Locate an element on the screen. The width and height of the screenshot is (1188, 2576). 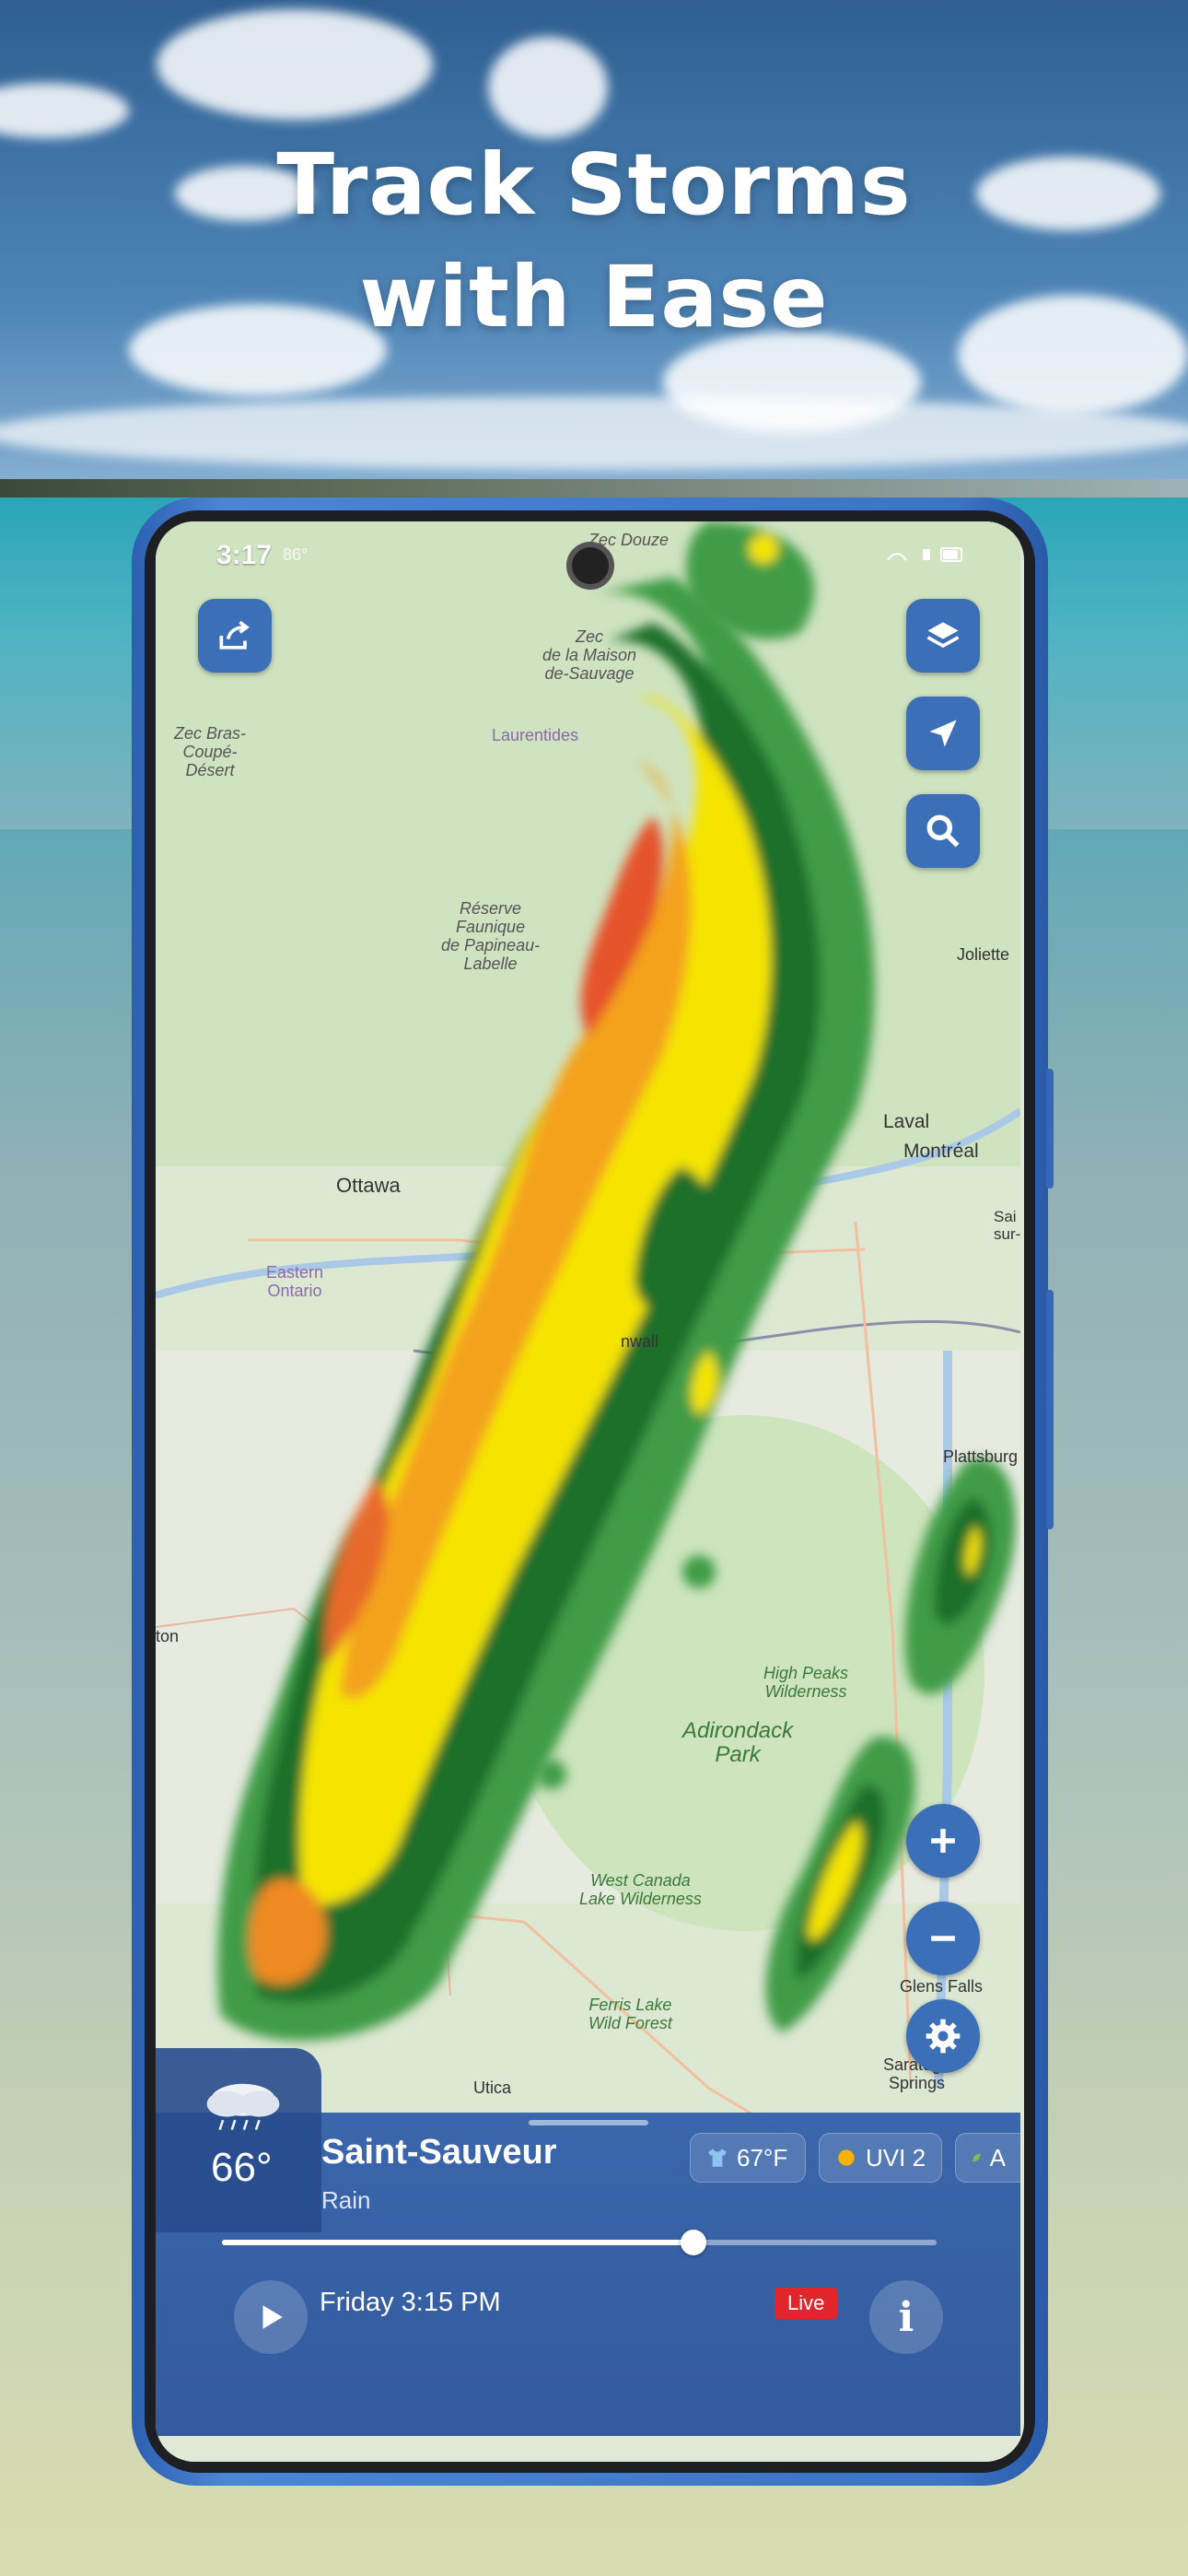
current-temperature: 66° is located at coordinates (242, 2167).